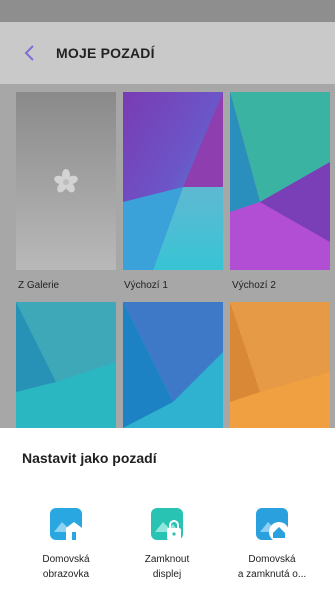 The width and height of the screenshot is (335, 591). I want to click on option-label-line1: Zamknout, so click(167, 559).